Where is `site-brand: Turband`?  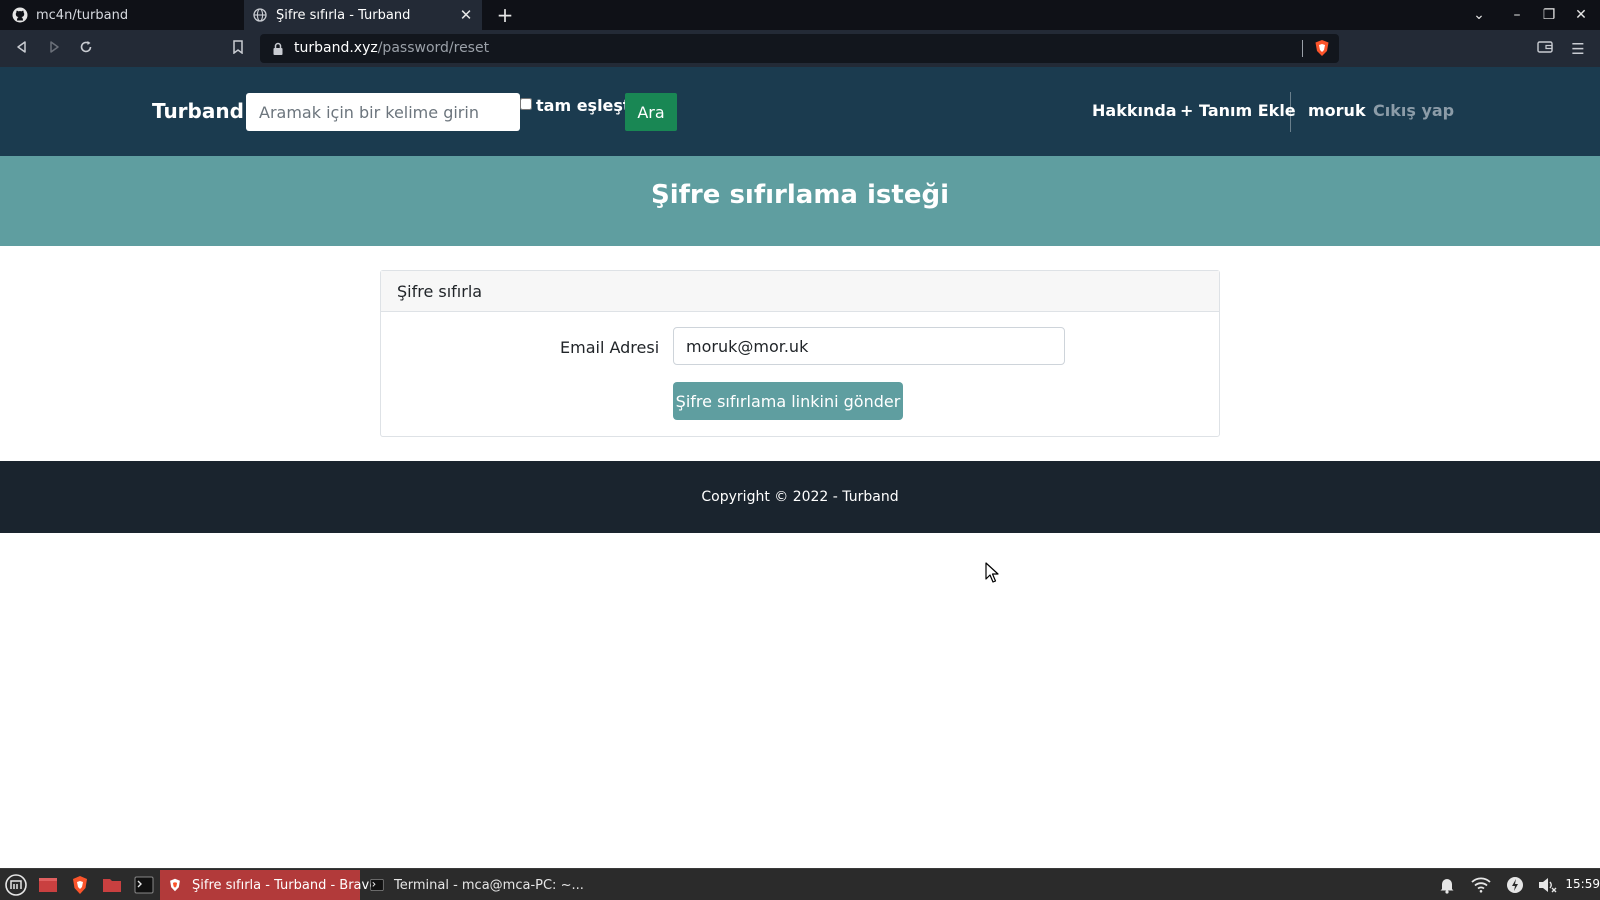 site-brand: Turband is located at coordinates (198, 111).